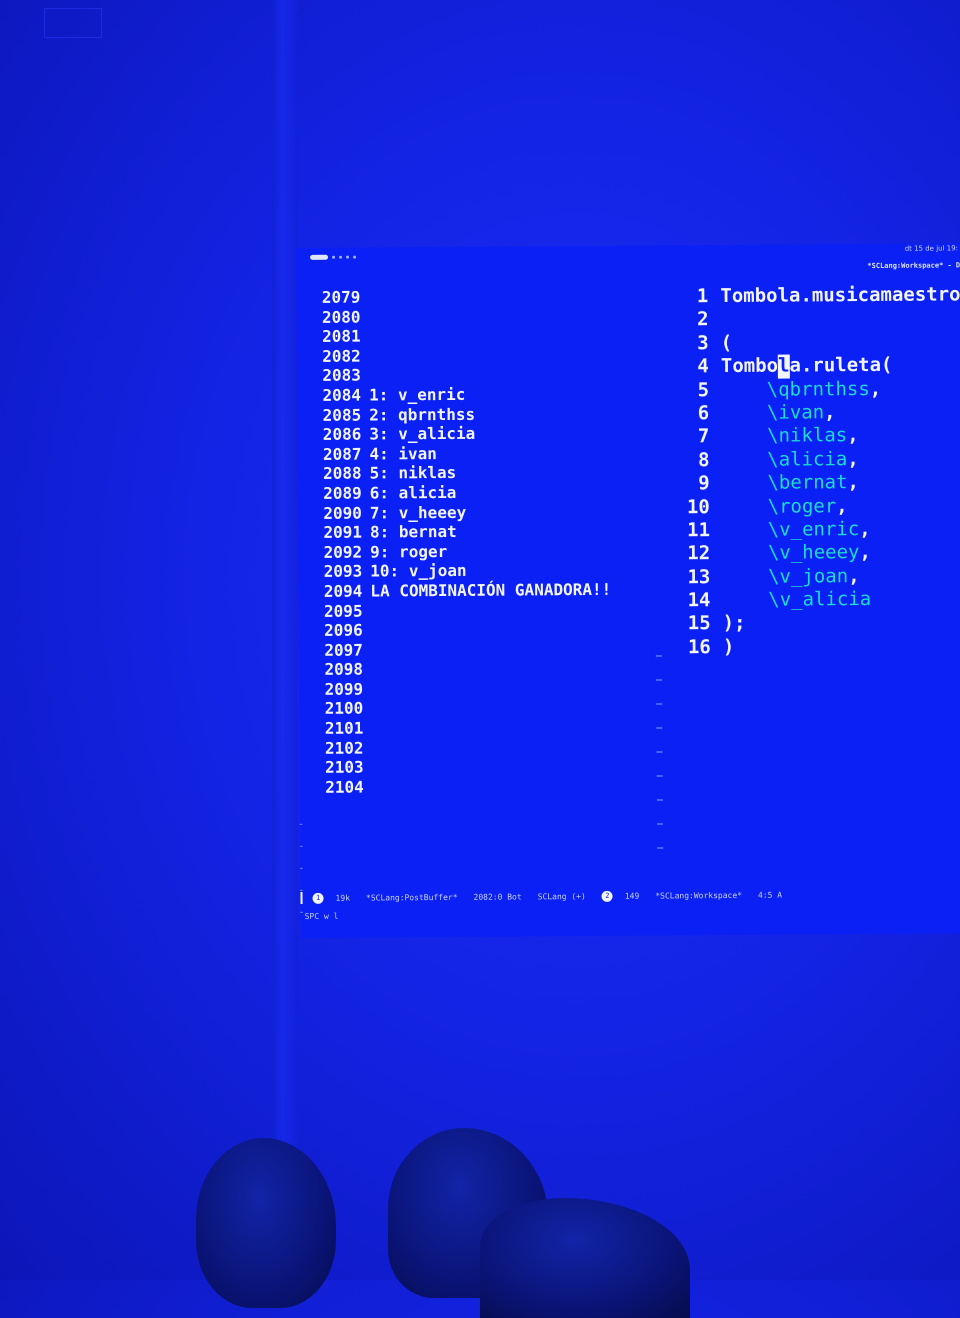  I want to click on workspace-tabs, so click(333, 257).